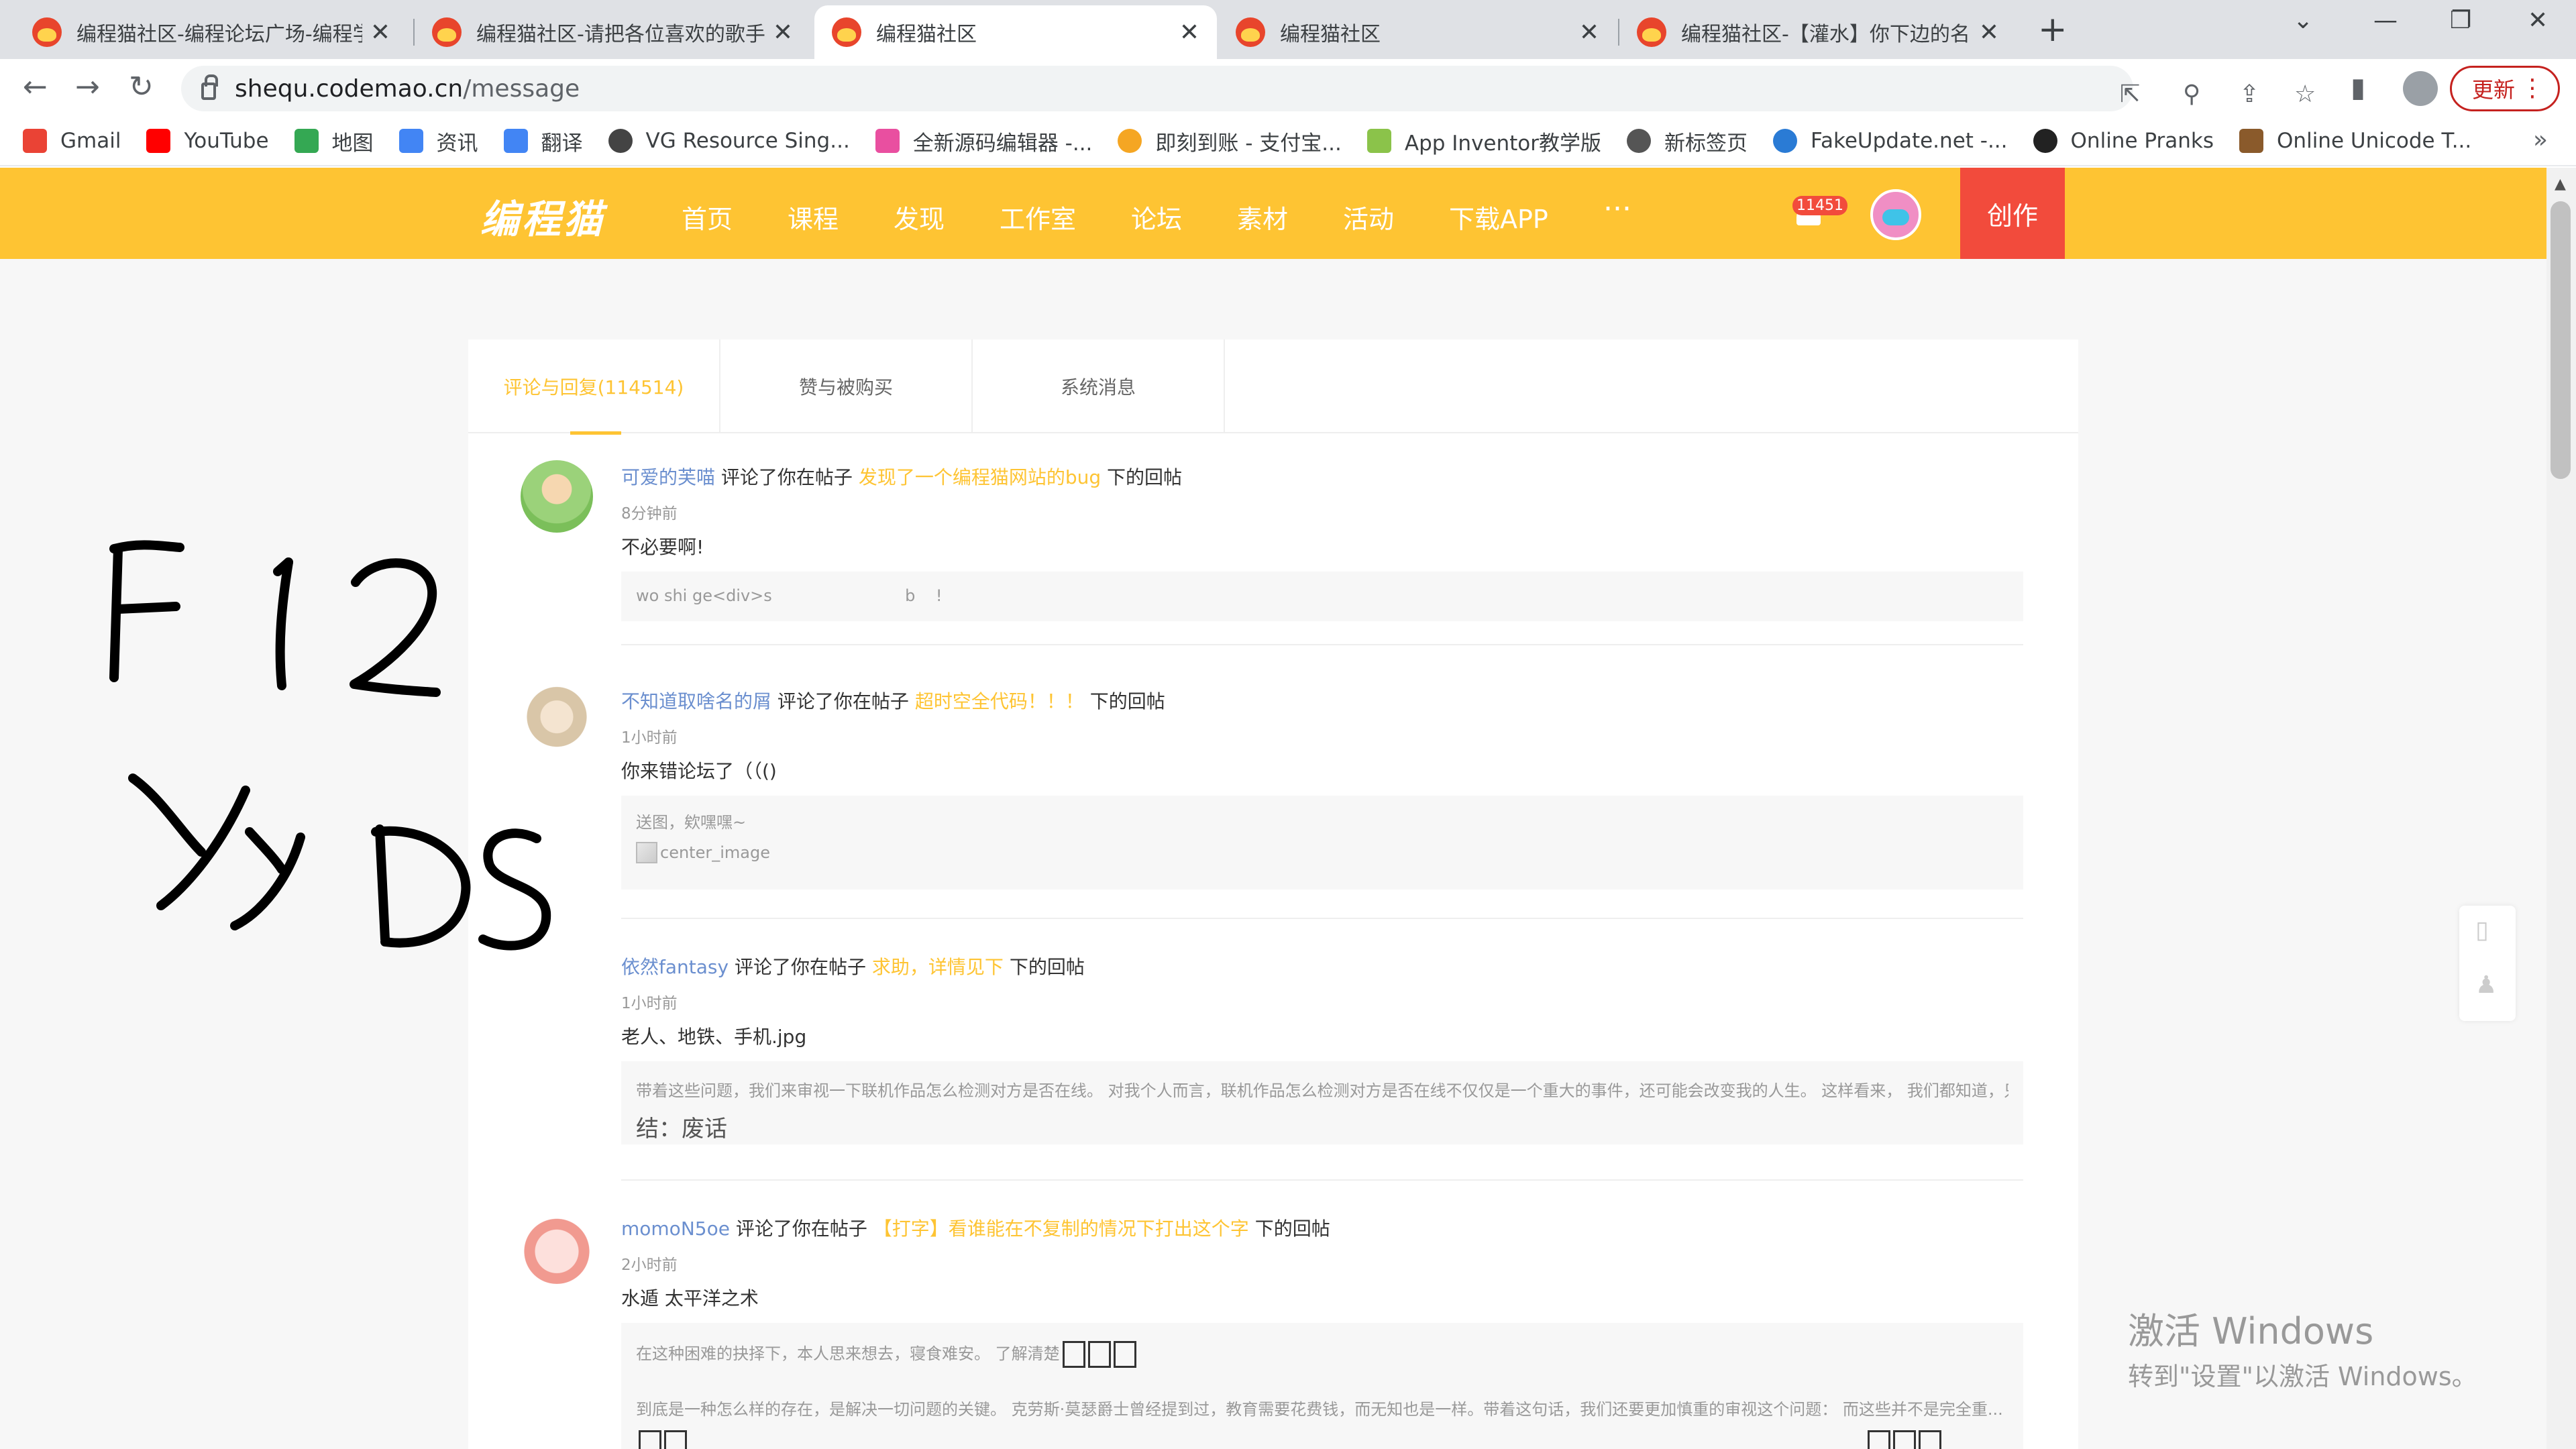 Image resolution: width=2576 pixels, height=1449 pixels. What do you see at coordinates (668, 477) in the screenshot?
I see `username-link: 可爱的芙喵` at bounding box center [668, 477].